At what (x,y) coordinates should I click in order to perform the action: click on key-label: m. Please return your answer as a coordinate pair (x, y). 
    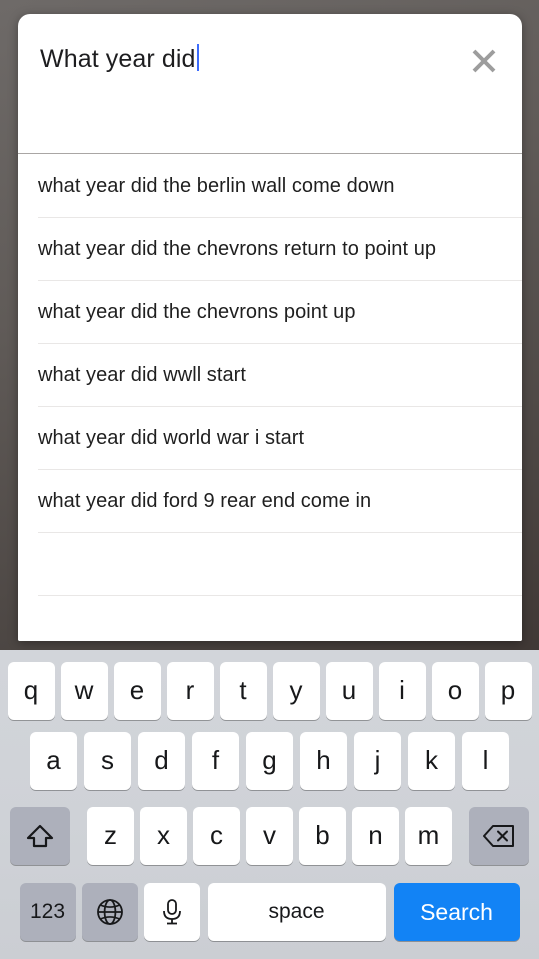
    Looking at the image, I should click on (428, 835).